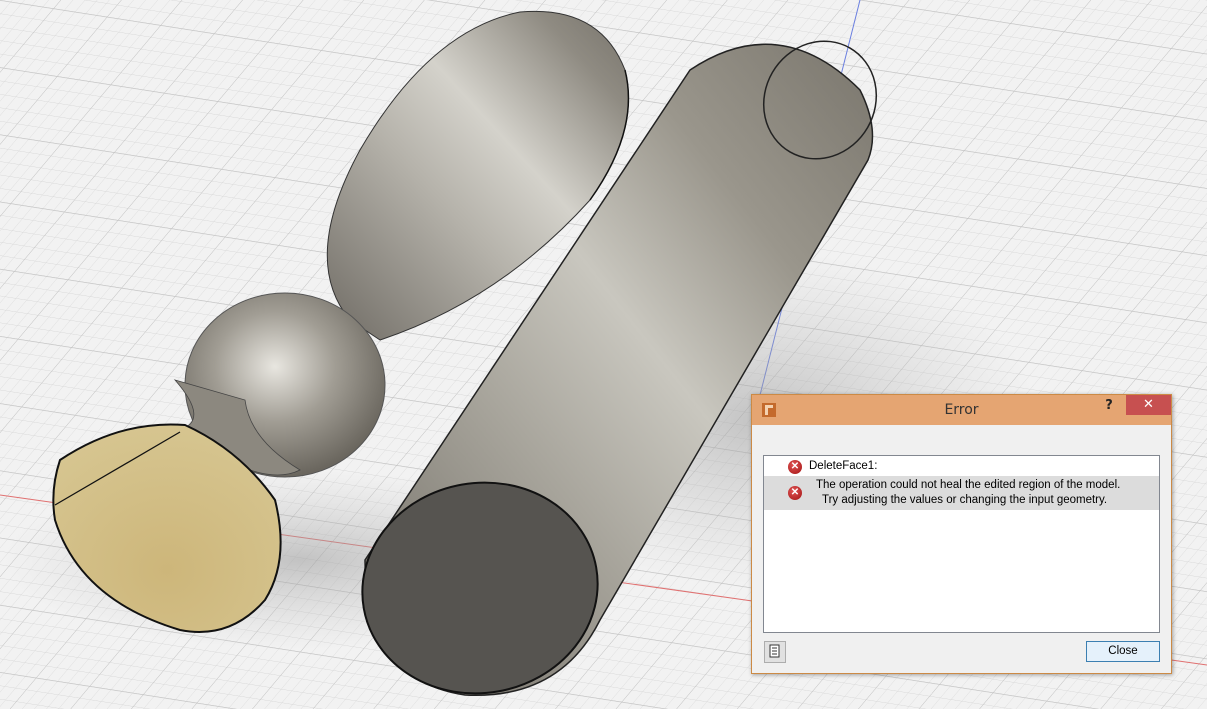 The height and width of the screenshot is (709, 1207). I want to click on list-item: ✕ DeleteFace1:, so click(961, 467).